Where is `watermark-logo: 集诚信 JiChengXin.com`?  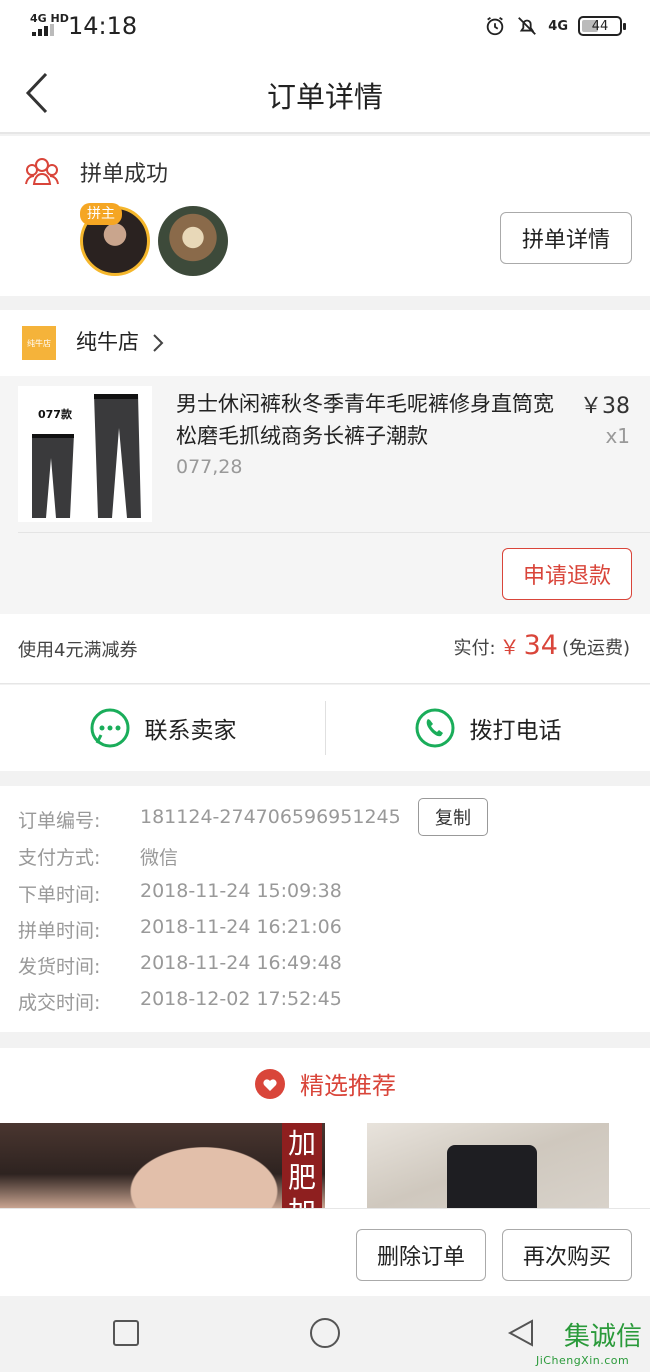 watermark-logo: 集诚信 JiChengXin.com is located at coordinates (590, 1344).